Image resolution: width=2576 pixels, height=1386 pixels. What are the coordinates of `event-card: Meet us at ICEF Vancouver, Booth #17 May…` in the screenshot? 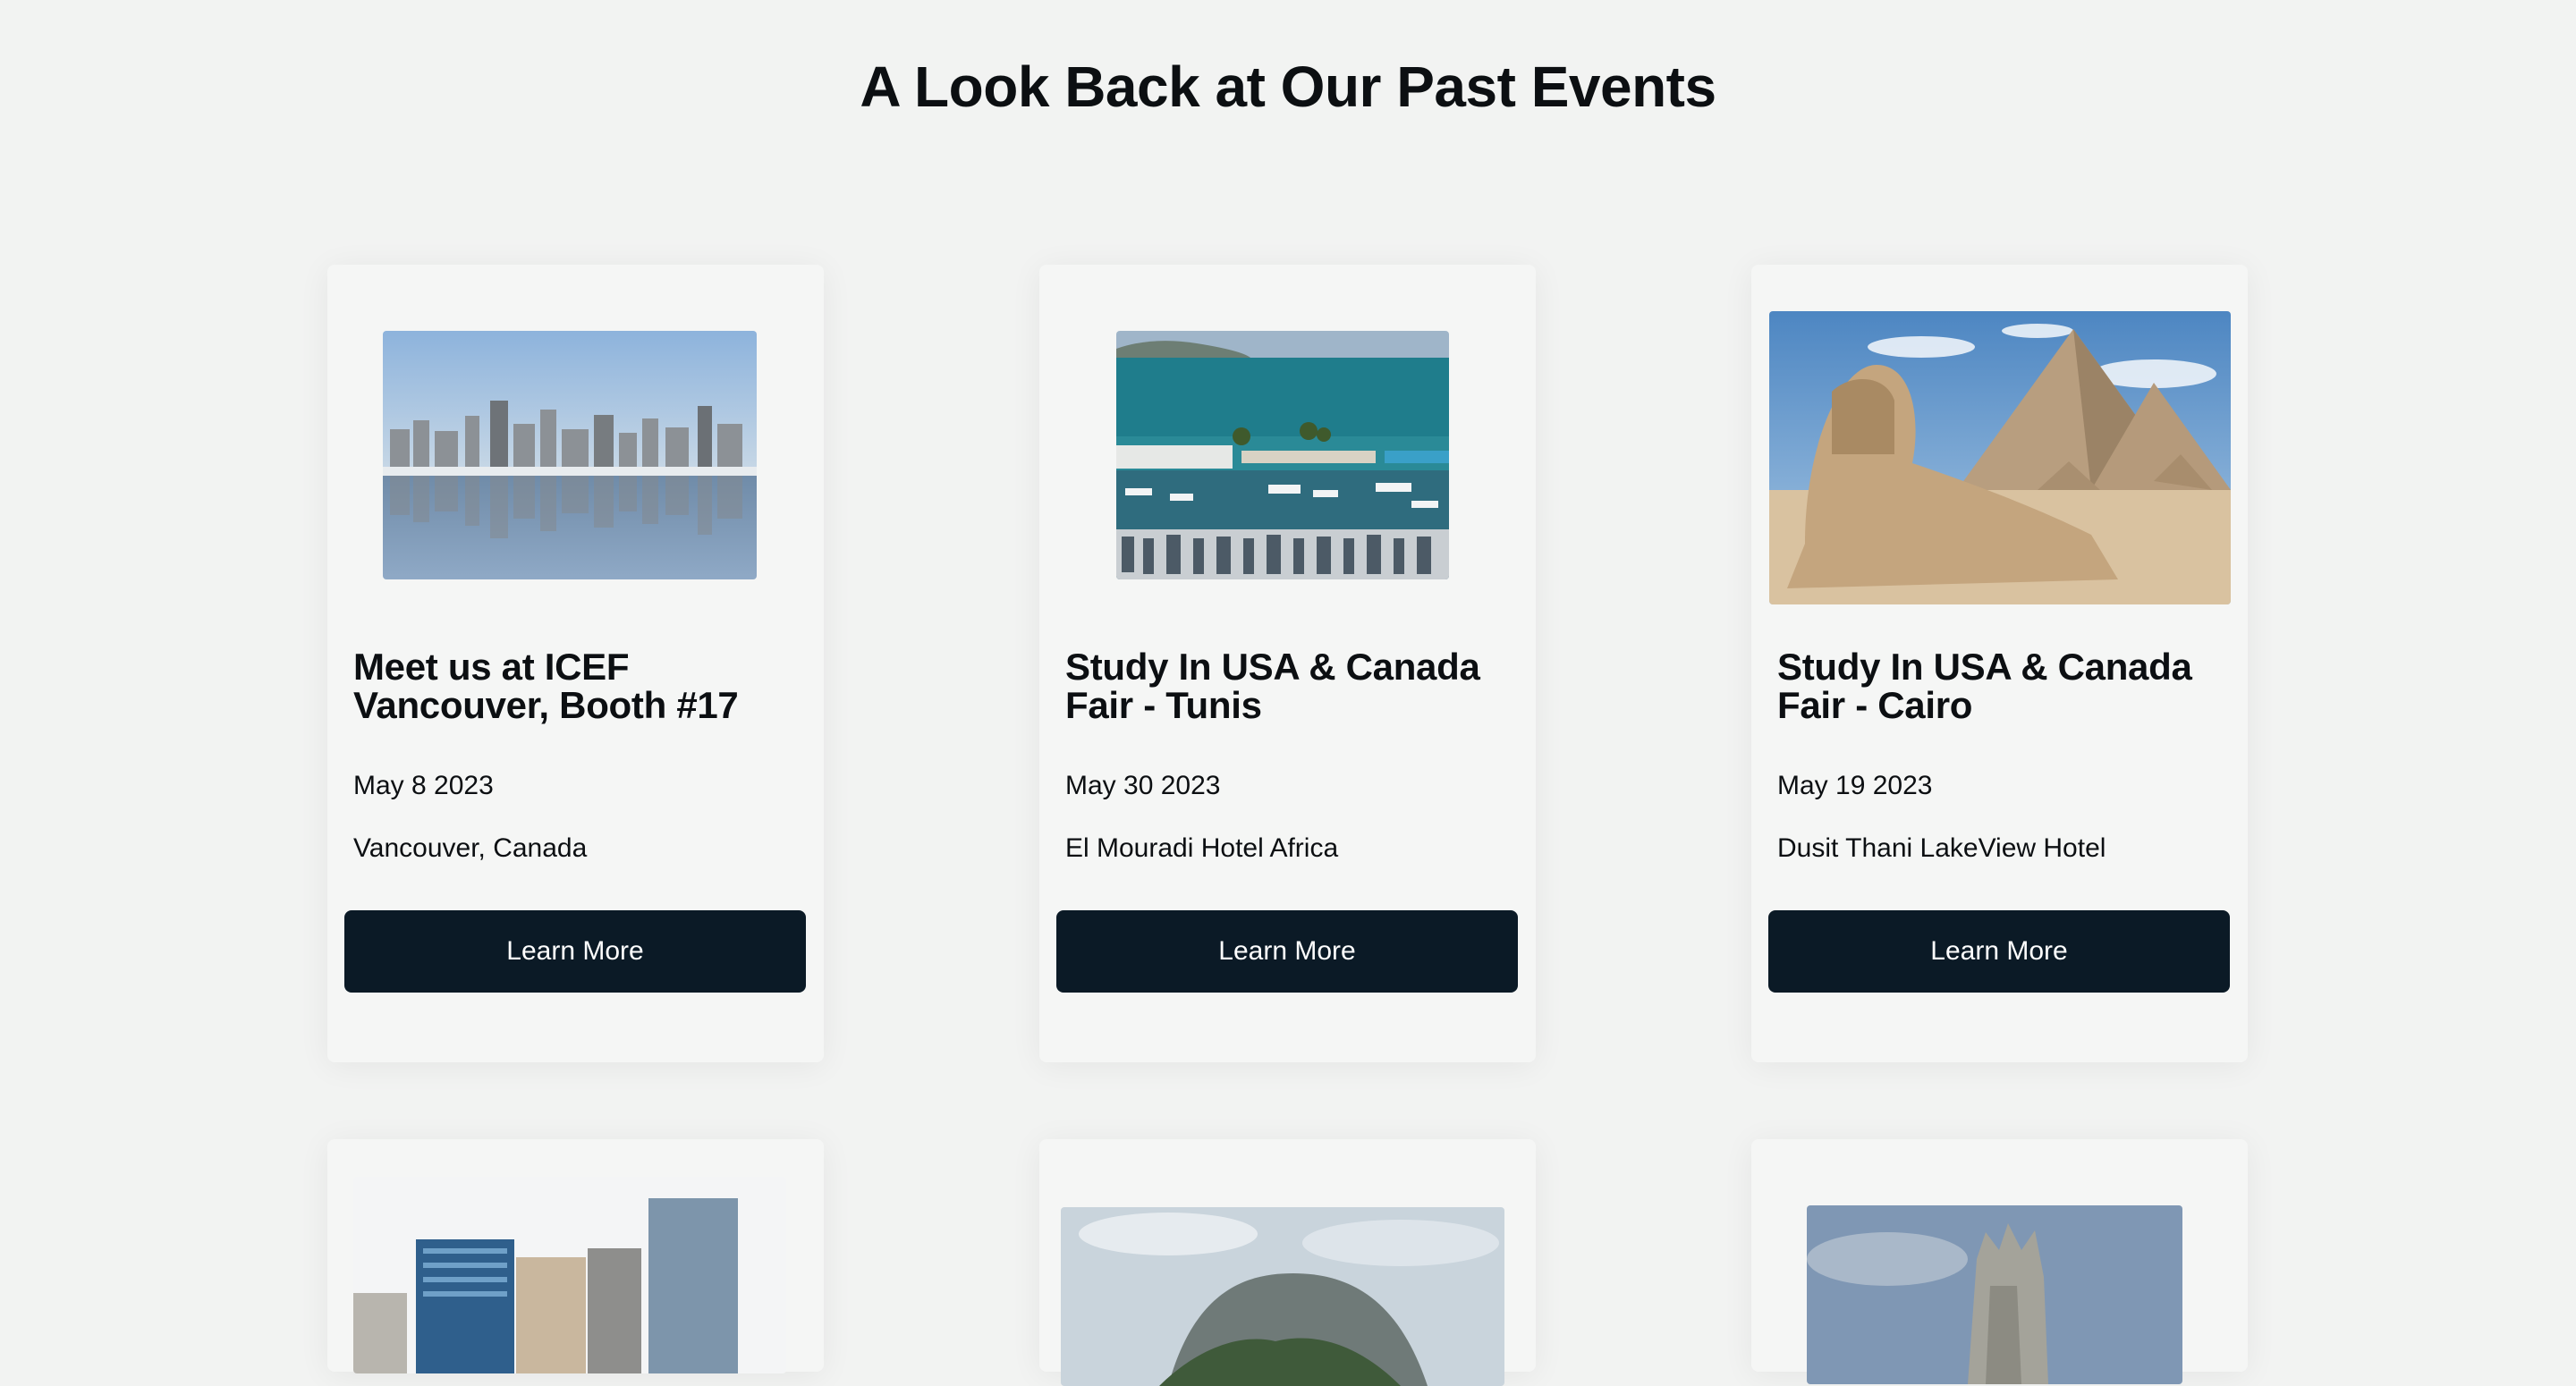 It's located at (575, 663).